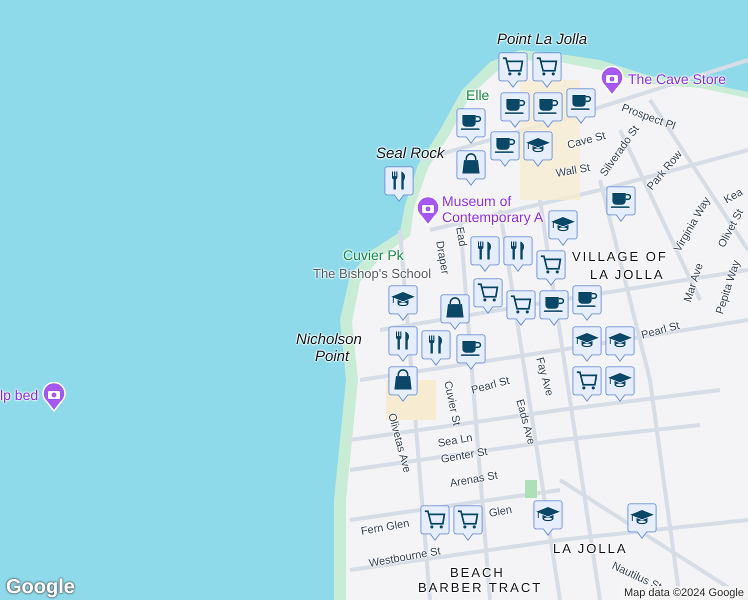 This screenshot has height=600, width=748. Describe the element at coordinates (480, 588) in the screenshot. I see `map-label: BARBER TRACT` at that location.